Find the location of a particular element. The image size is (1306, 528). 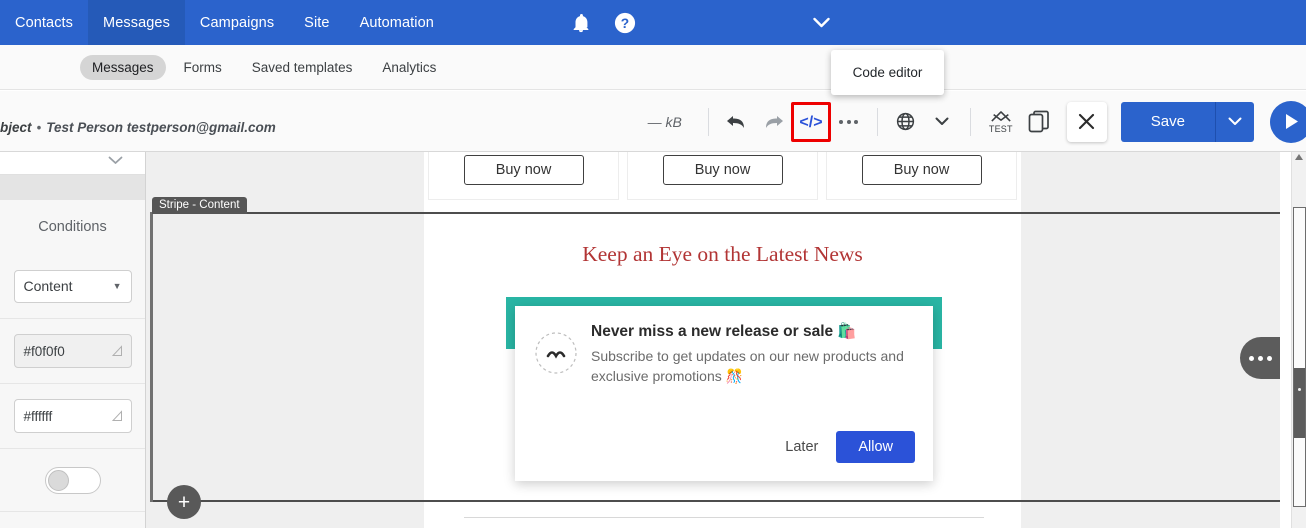

sidebar-selected-band is located at coordinates (72, 187).